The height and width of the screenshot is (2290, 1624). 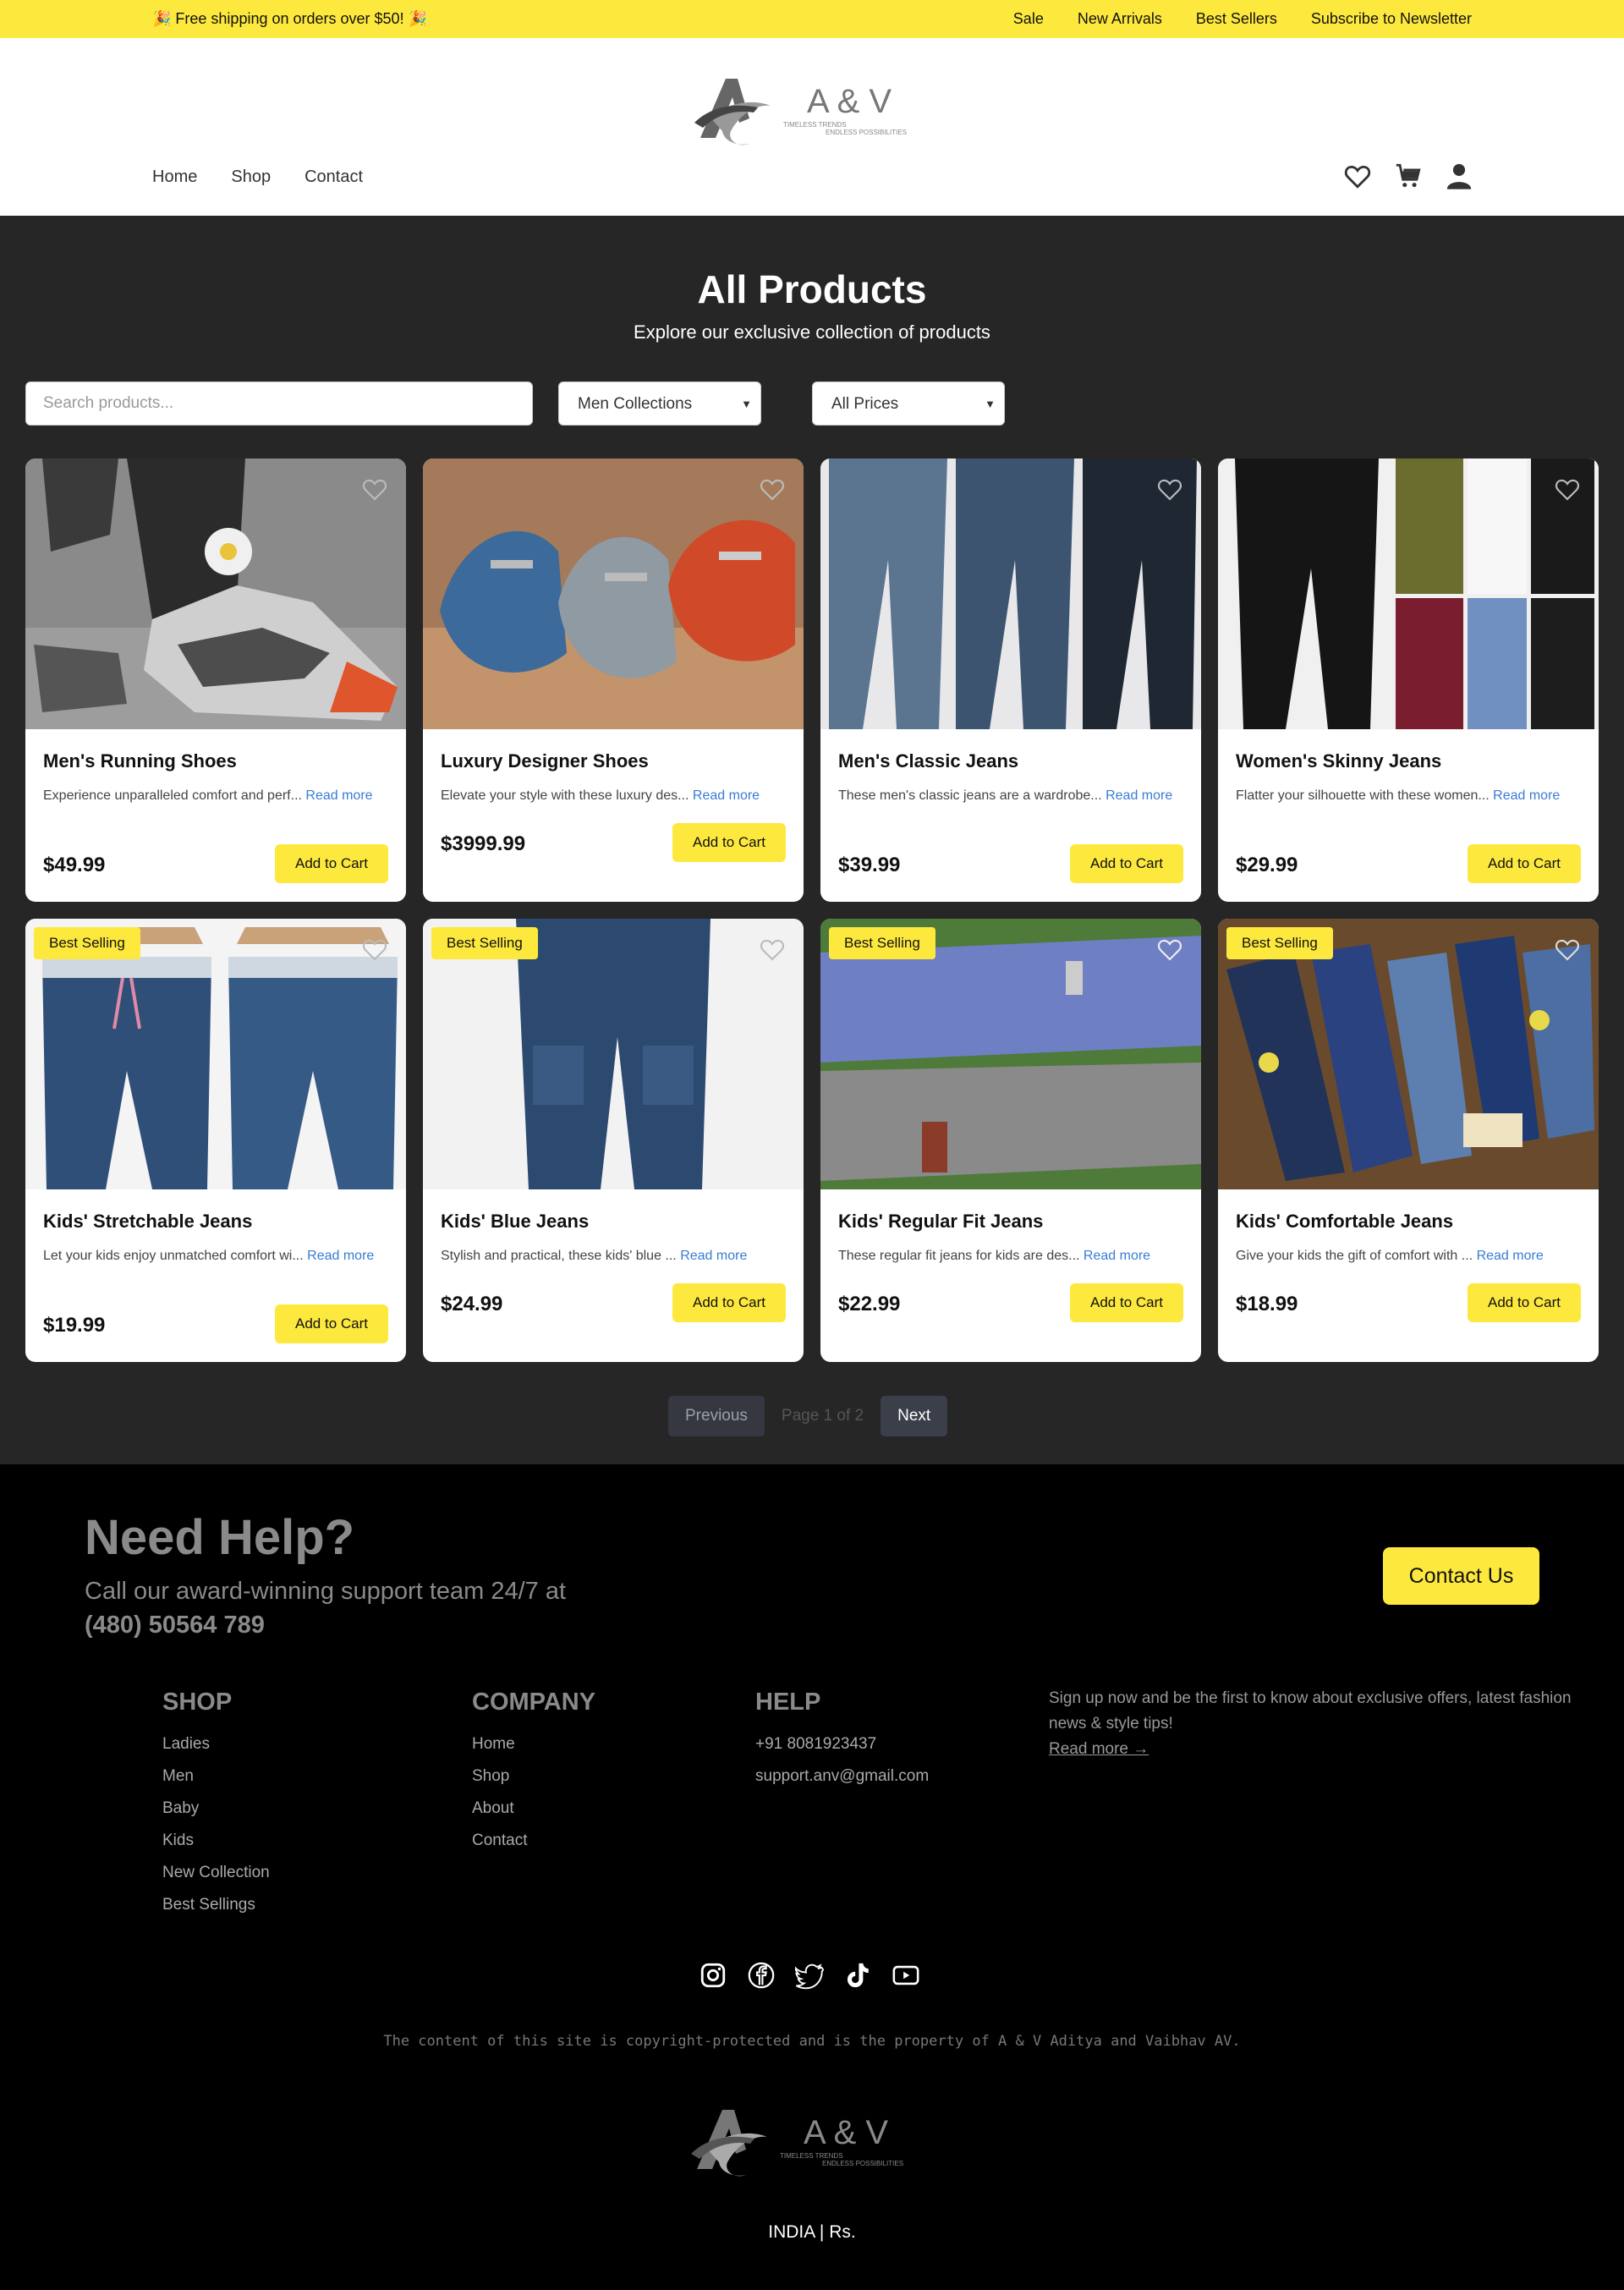 I want to click on footer-link-new-collection: New Collection, so click(x=216, y=1873).